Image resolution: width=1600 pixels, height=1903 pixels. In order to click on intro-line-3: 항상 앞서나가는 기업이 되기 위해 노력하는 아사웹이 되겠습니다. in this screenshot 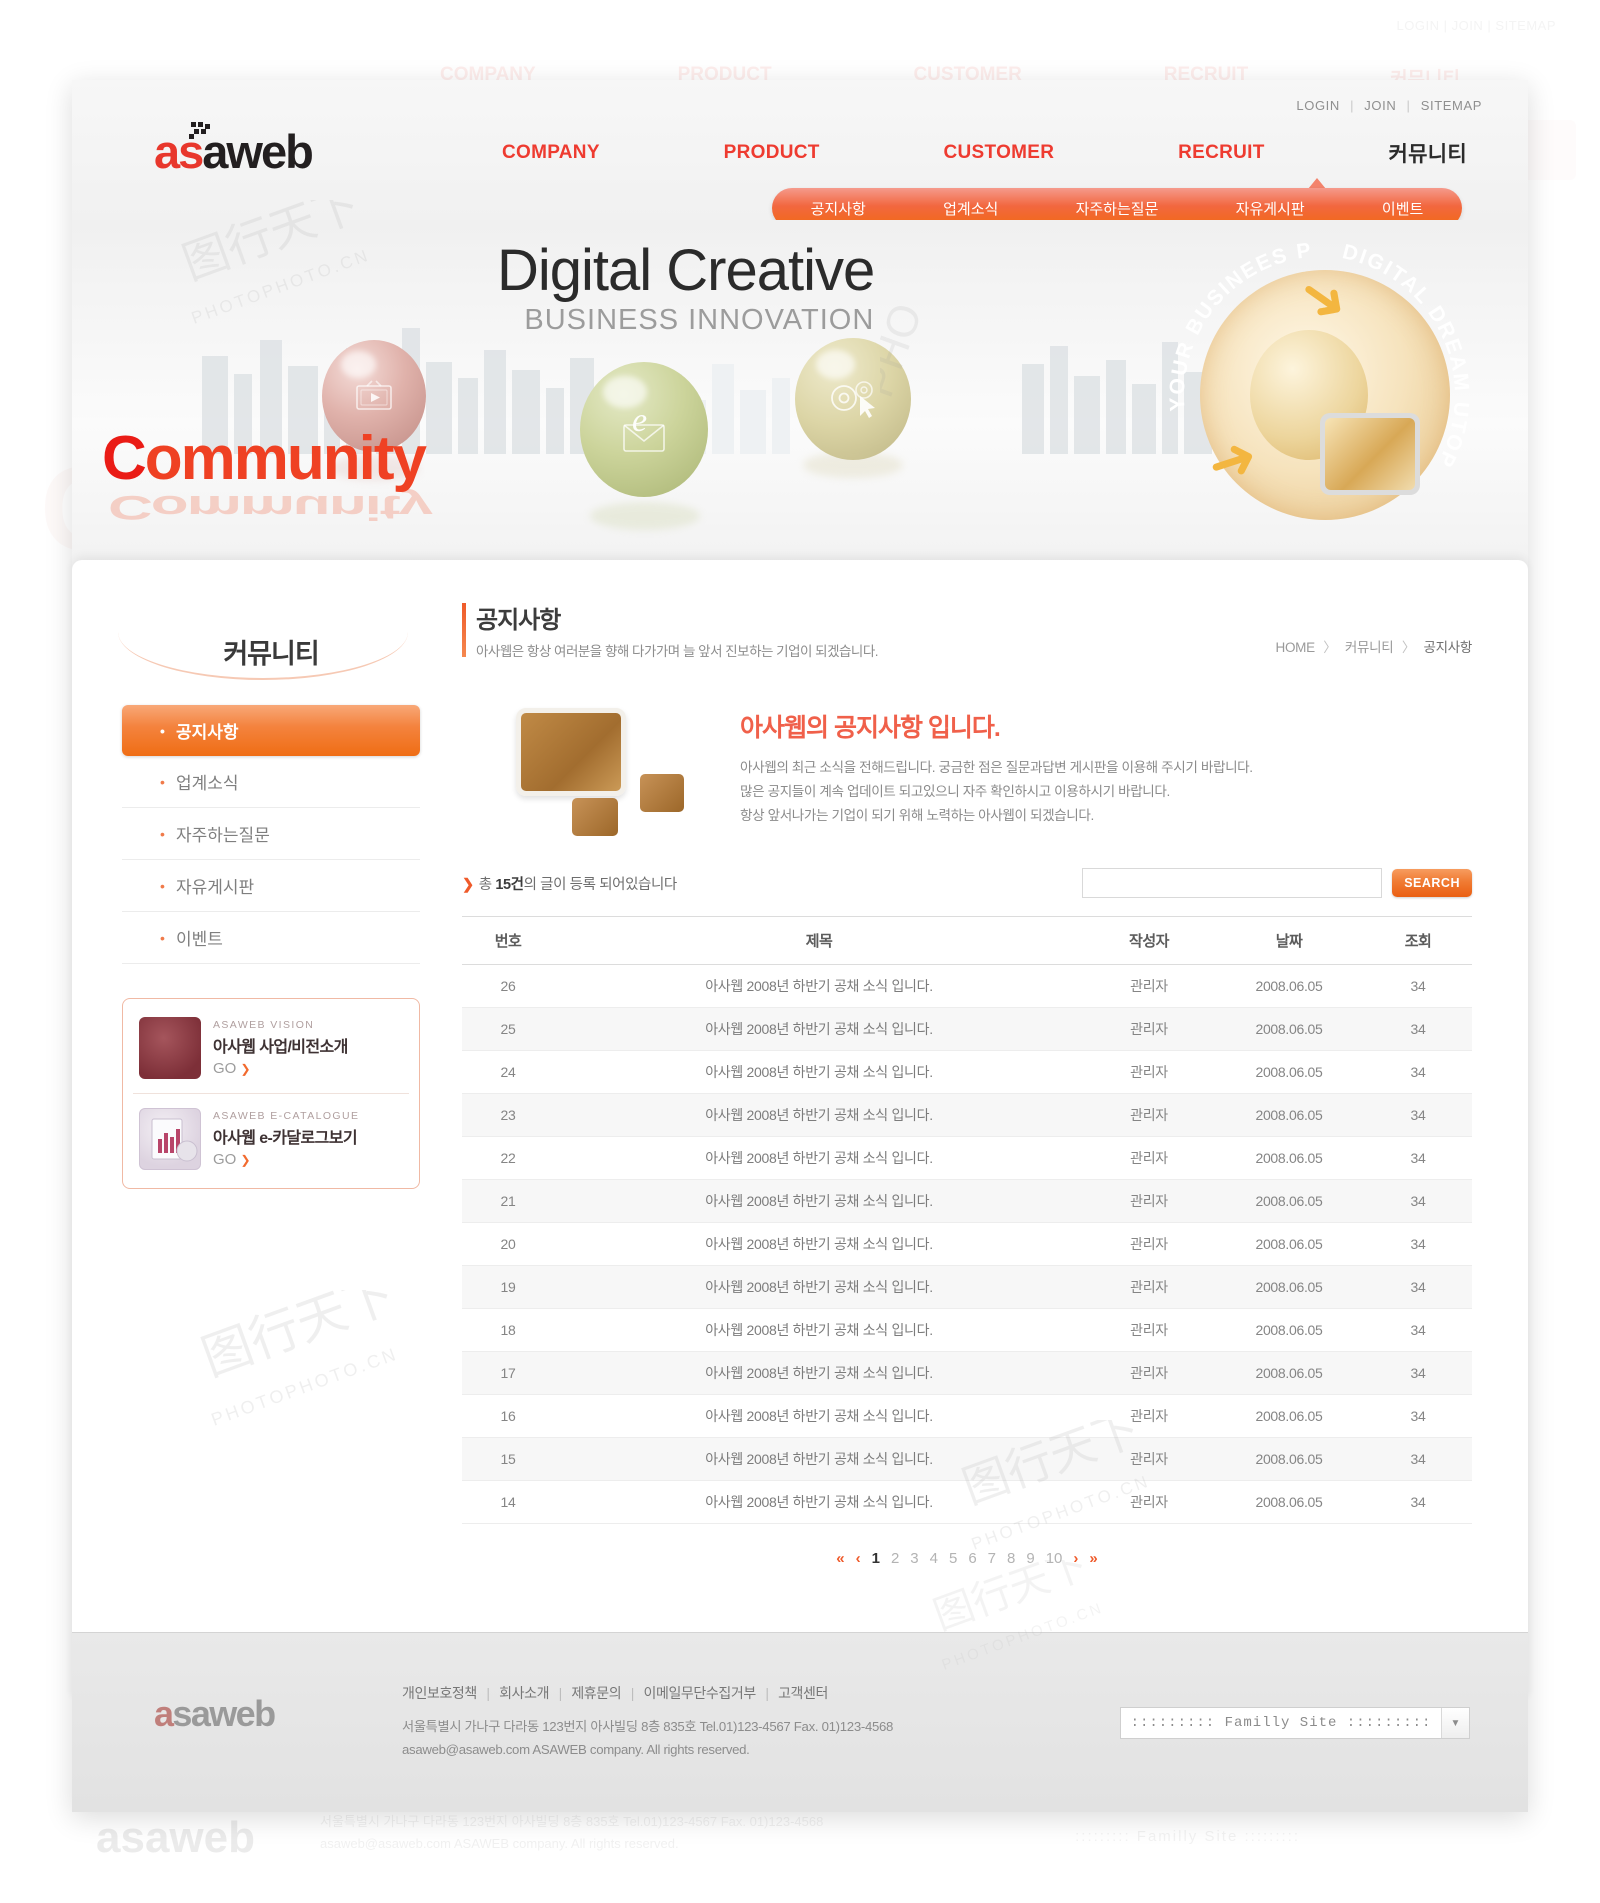, I will do `click(917, 815)`.